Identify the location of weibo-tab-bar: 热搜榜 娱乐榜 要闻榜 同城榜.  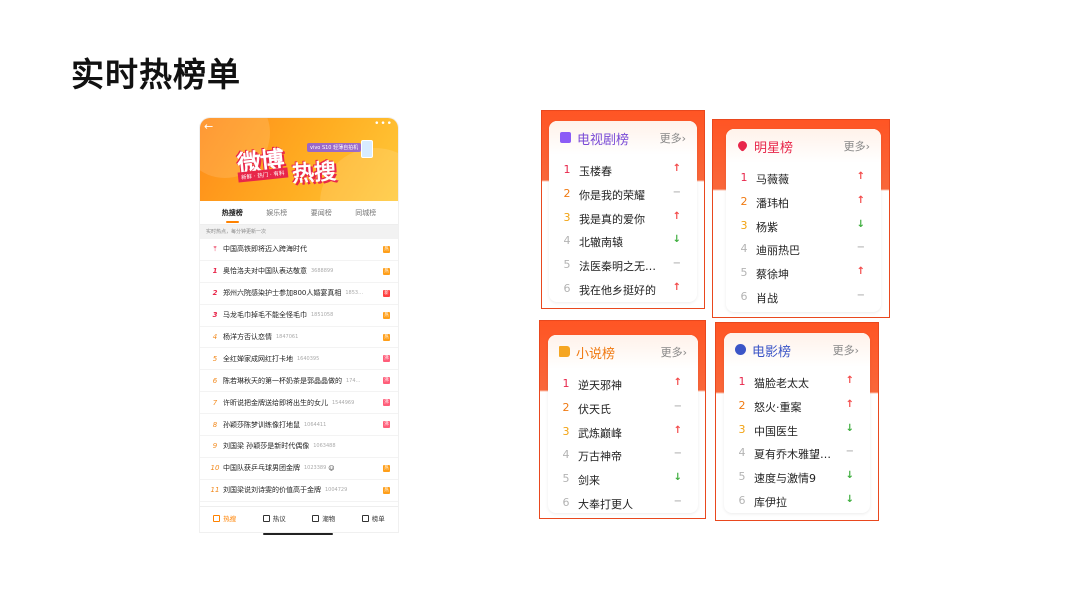
(299, 213).